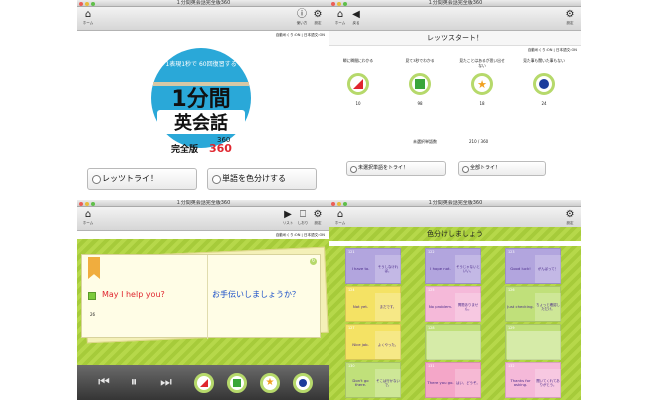 The image size is (658, 400). I want to click on mark-circle-button, so click(303, 383).